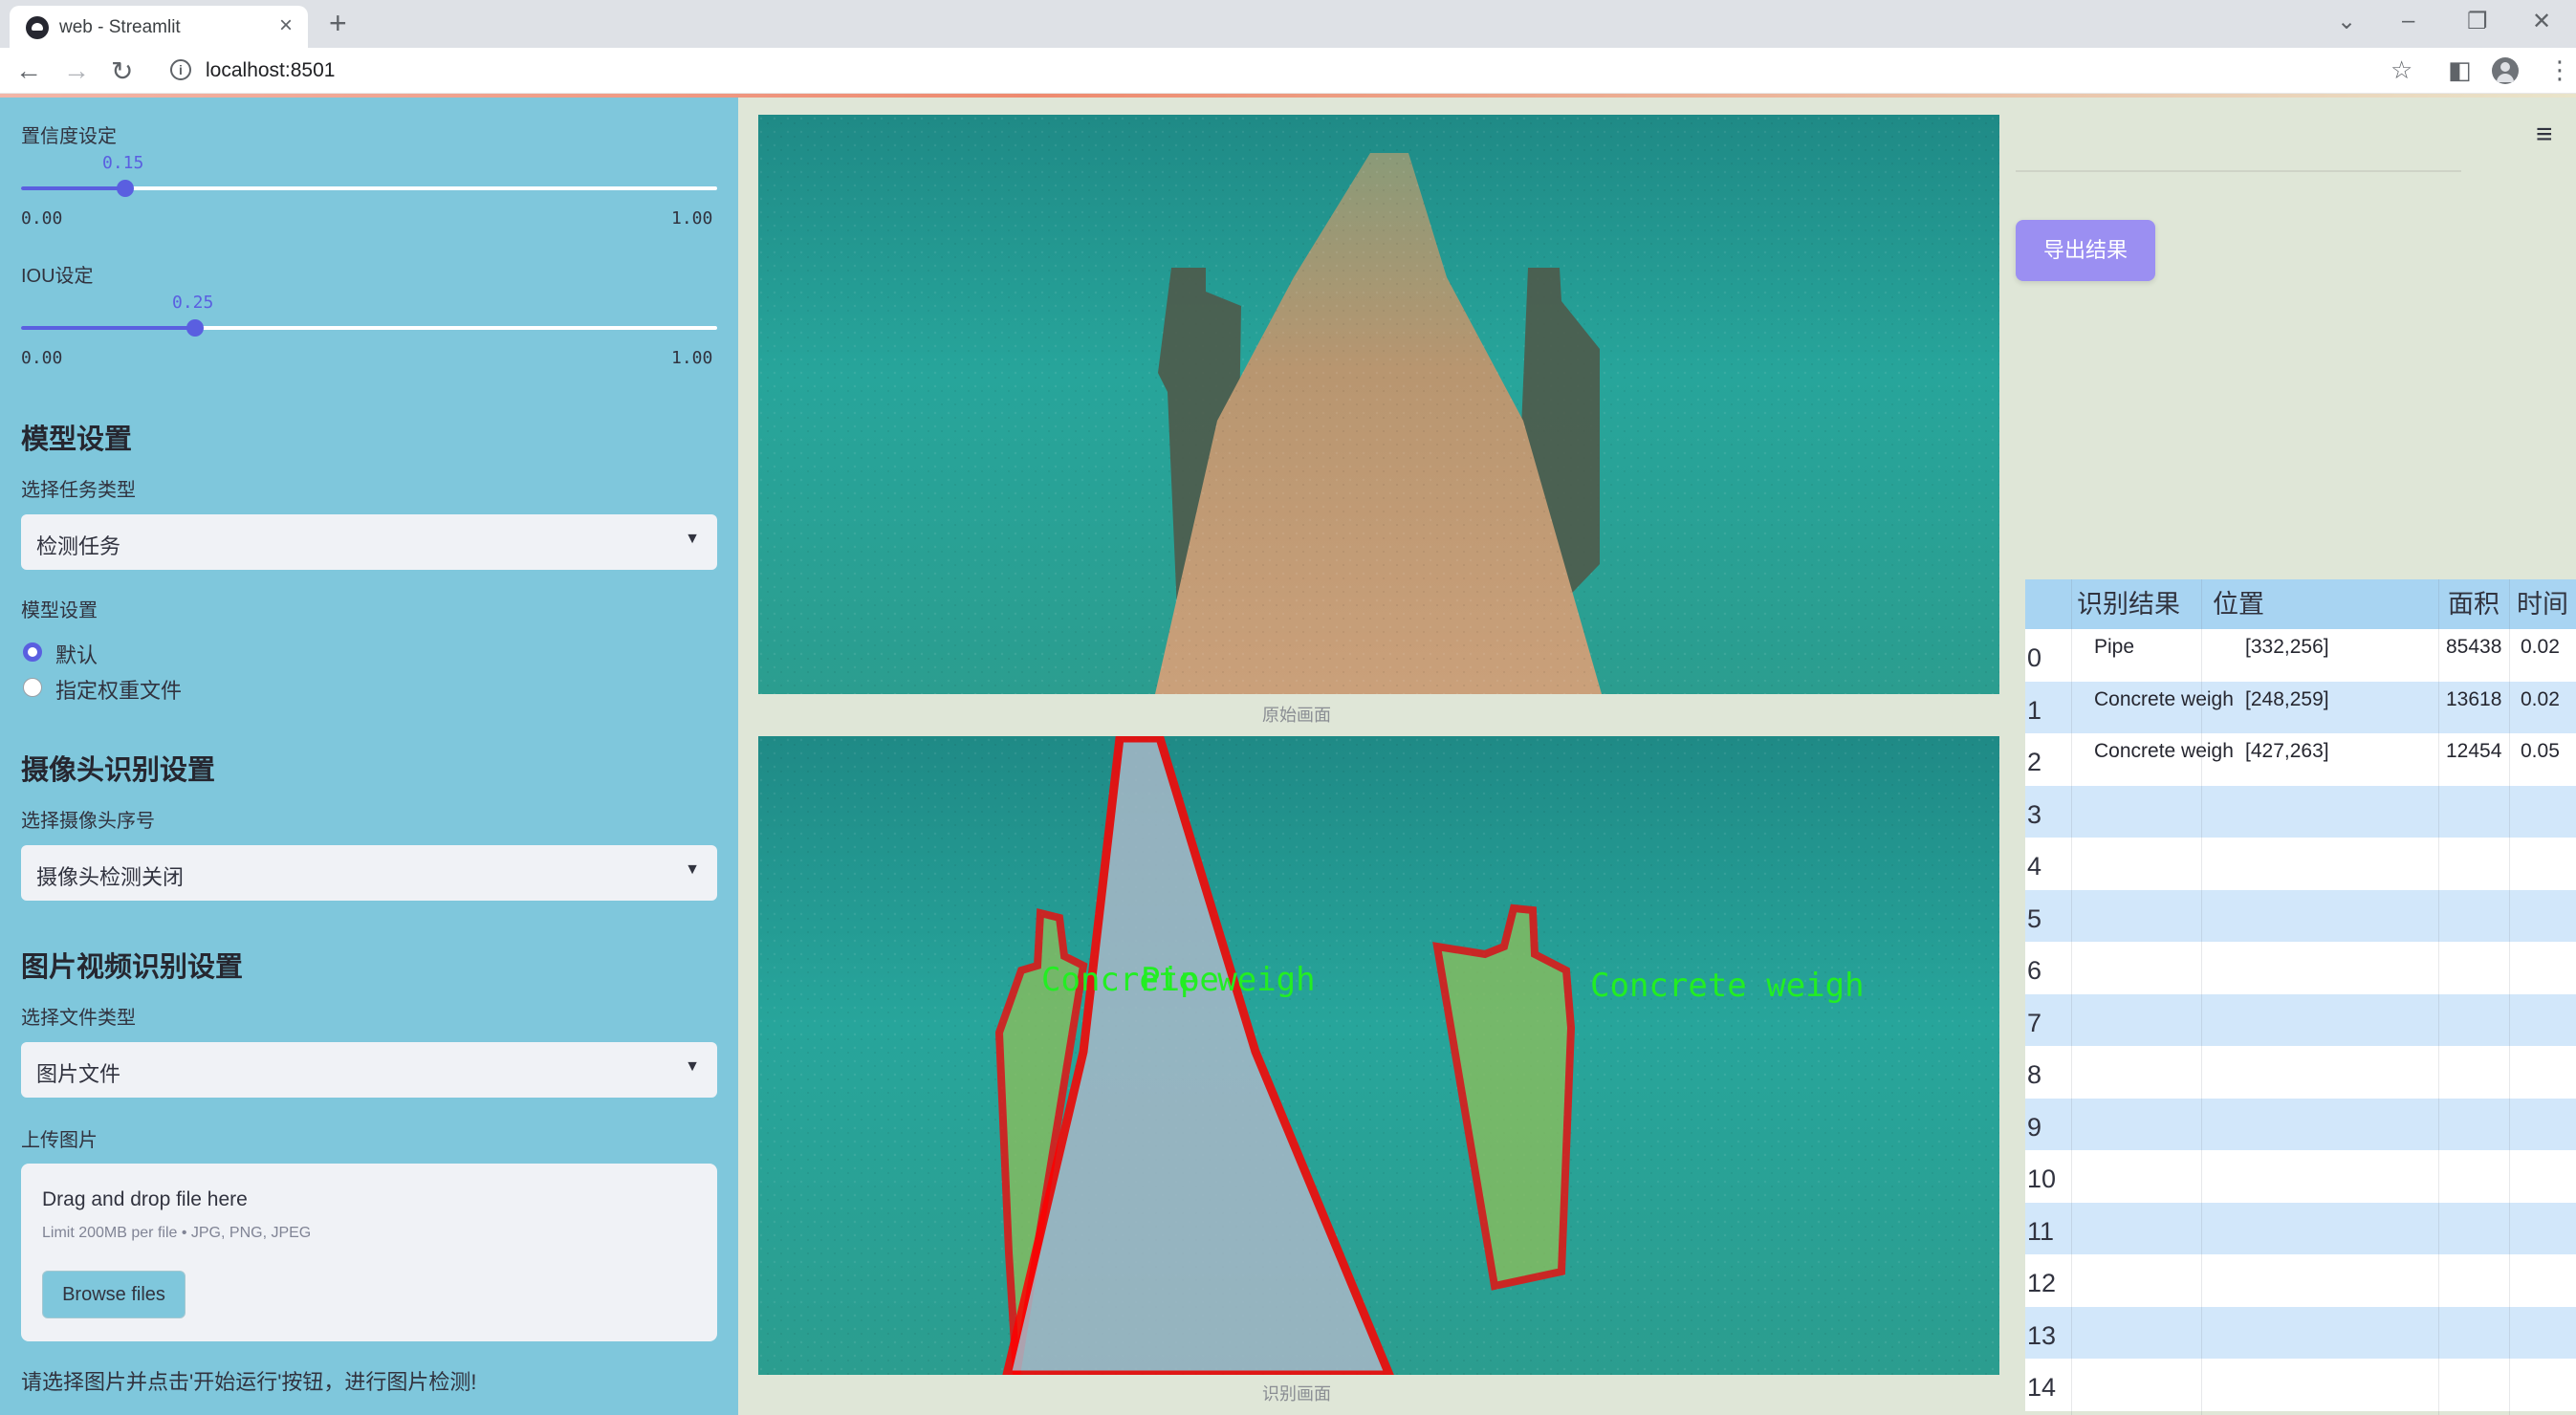  I want to click on table-row: 5, so click(2300, 915).